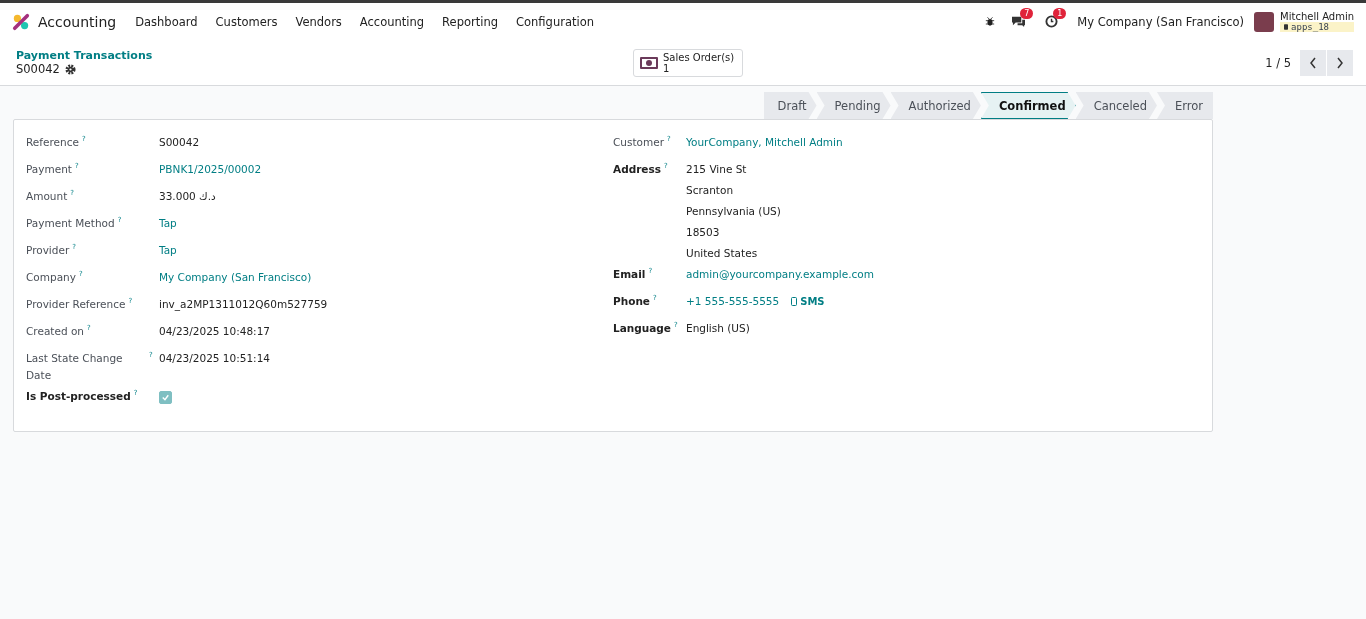  I want to click on address-line: Pennsylvania (US), so click(733, 211).